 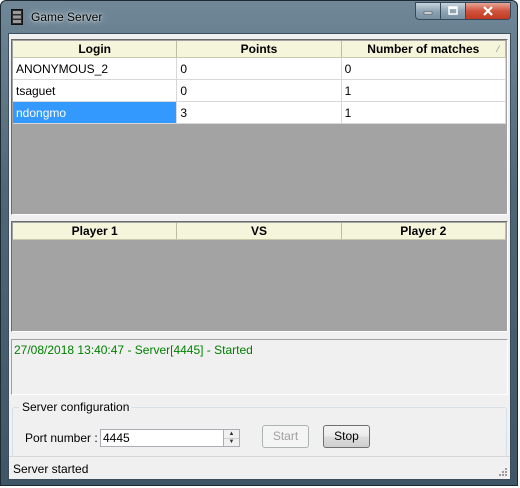 I want to click on stop-button: Stop, so click(x=346, y=436).